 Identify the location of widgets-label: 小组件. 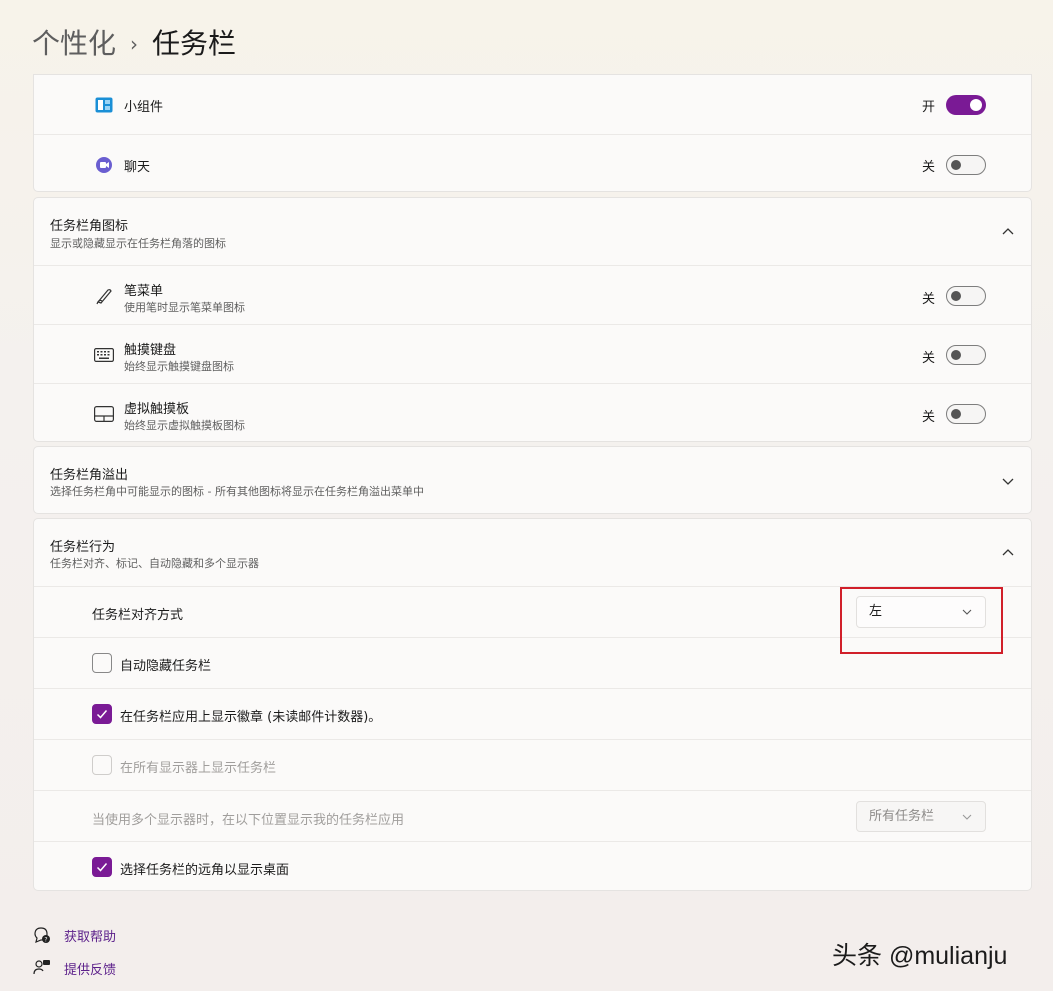
(144, 107).